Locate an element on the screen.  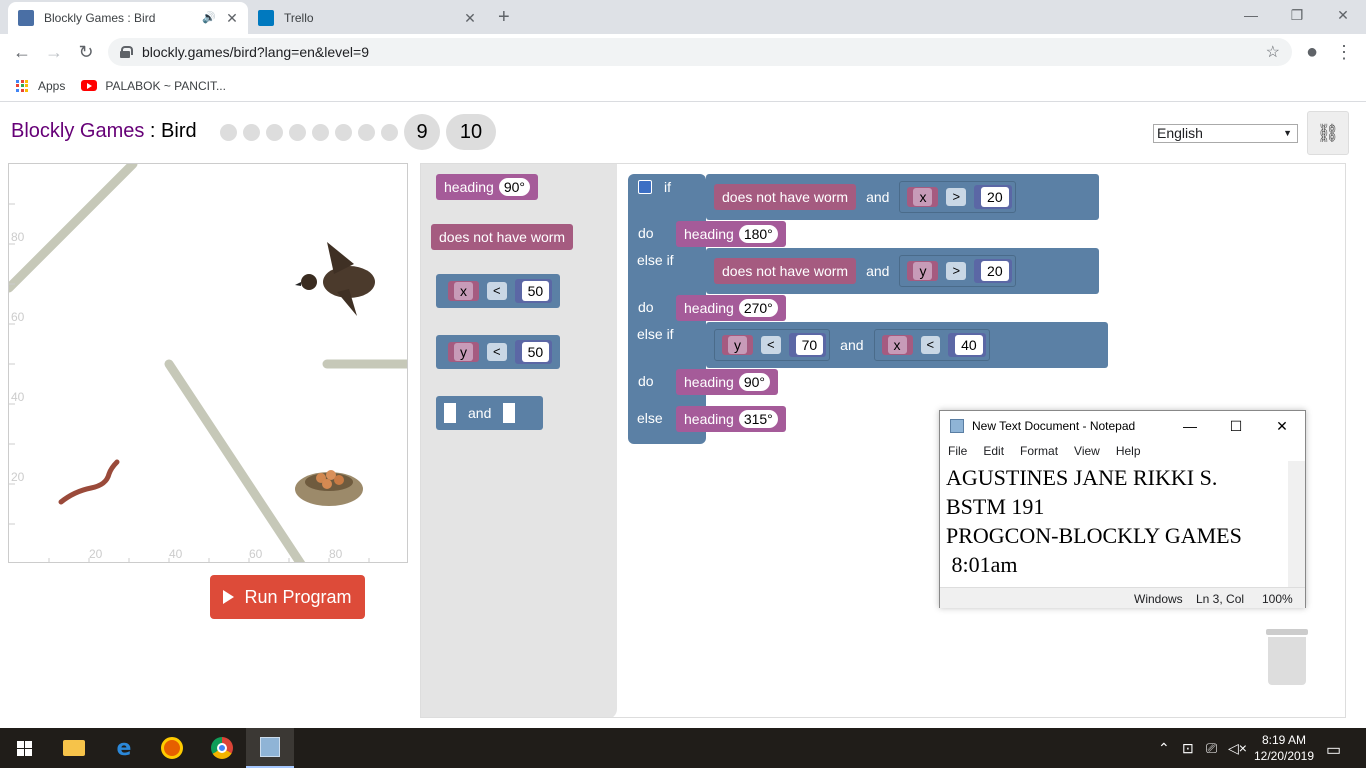
menu-file: File is located at coordinates (957, 451).